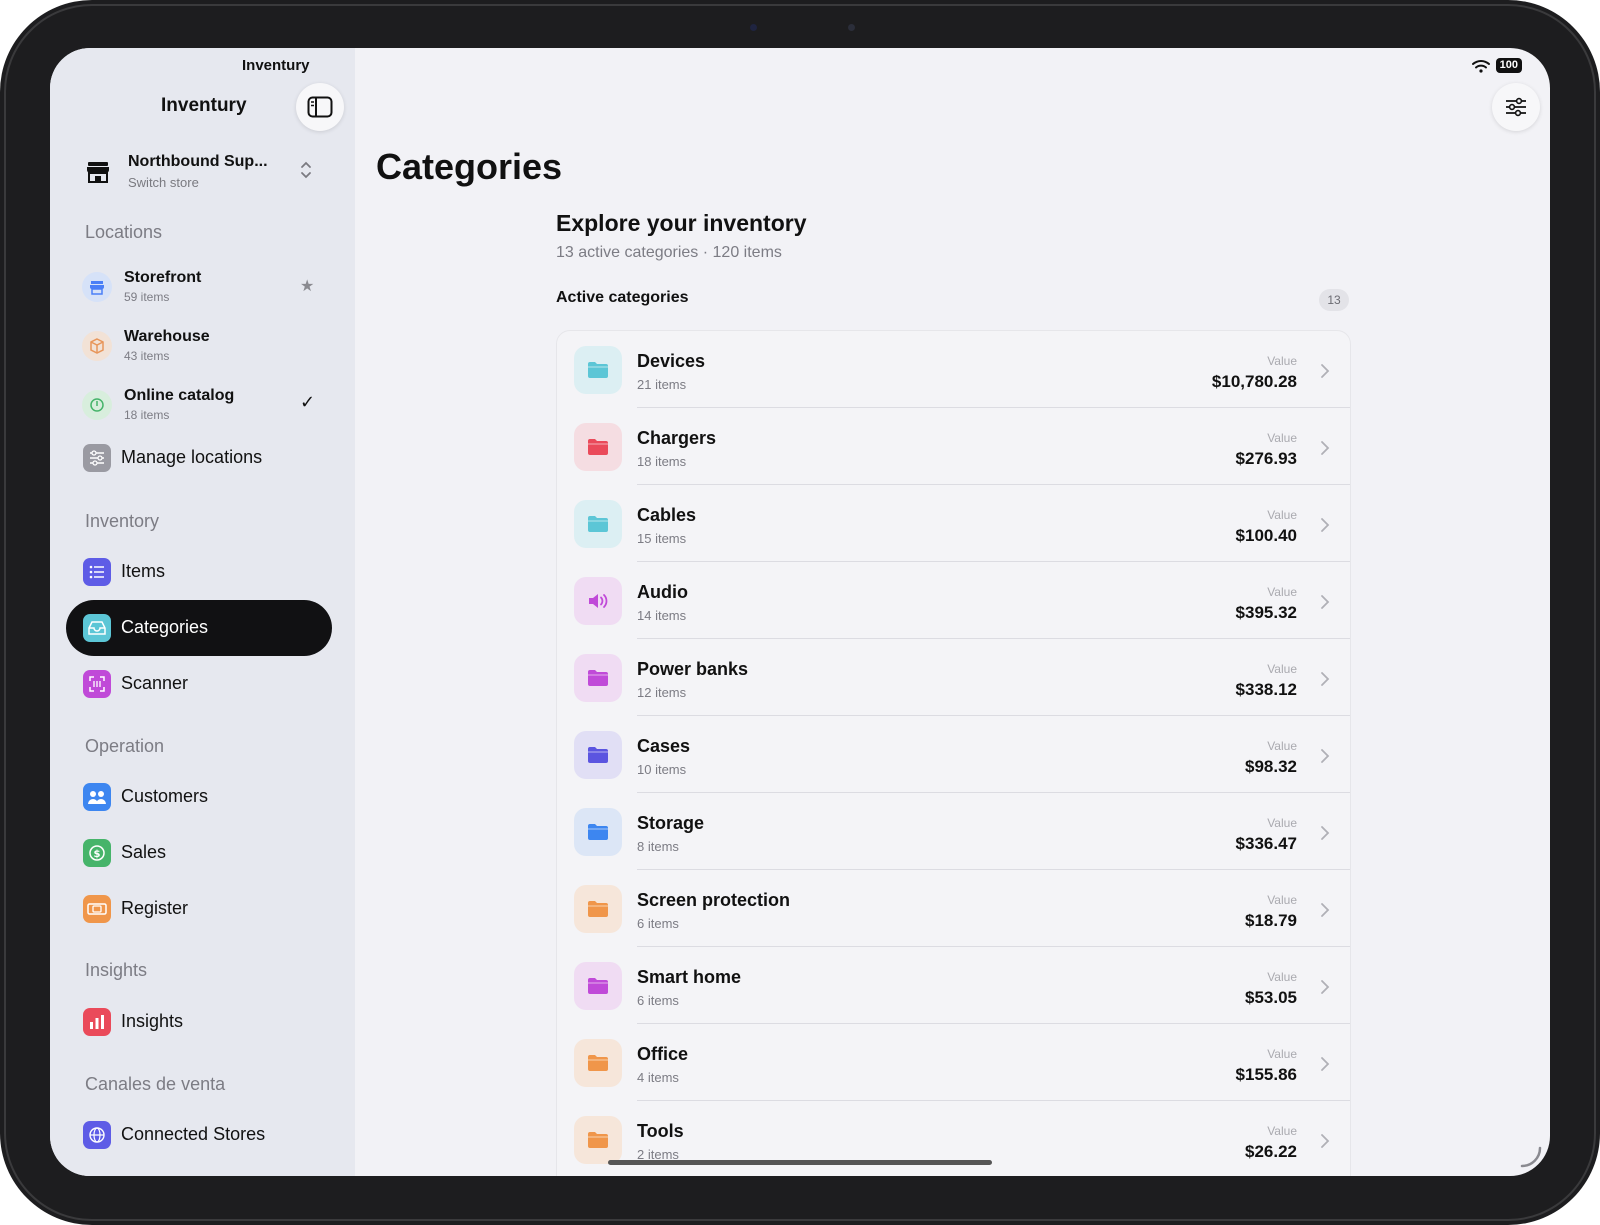  I want to click on active-categories-count-badge: 13, so click(1334, 300).